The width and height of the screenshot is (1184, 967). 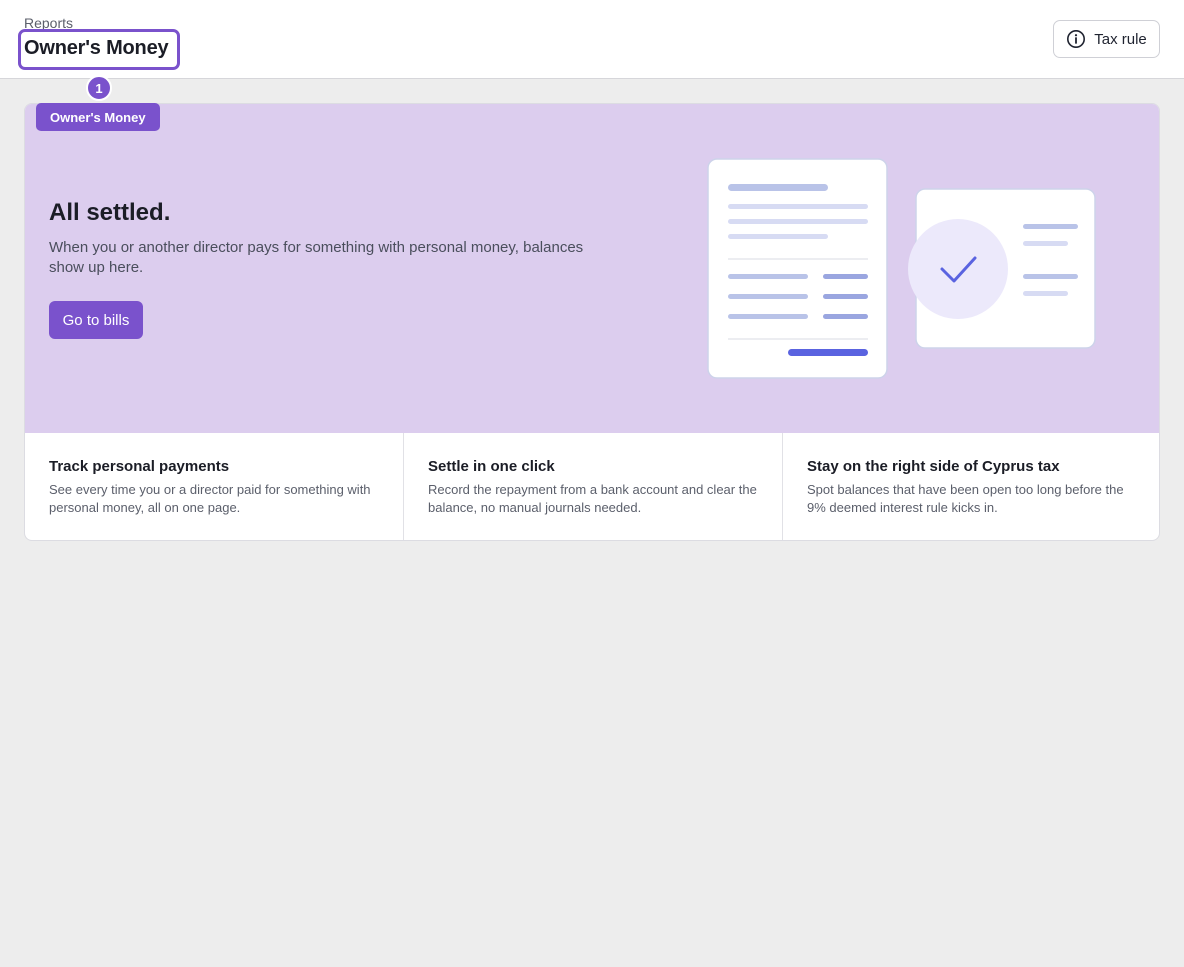 What do you see at coordinates (96, 320) in the screenshot?
I see `go-to-bills-button: Go to bills` at bounding box center [96, 320].